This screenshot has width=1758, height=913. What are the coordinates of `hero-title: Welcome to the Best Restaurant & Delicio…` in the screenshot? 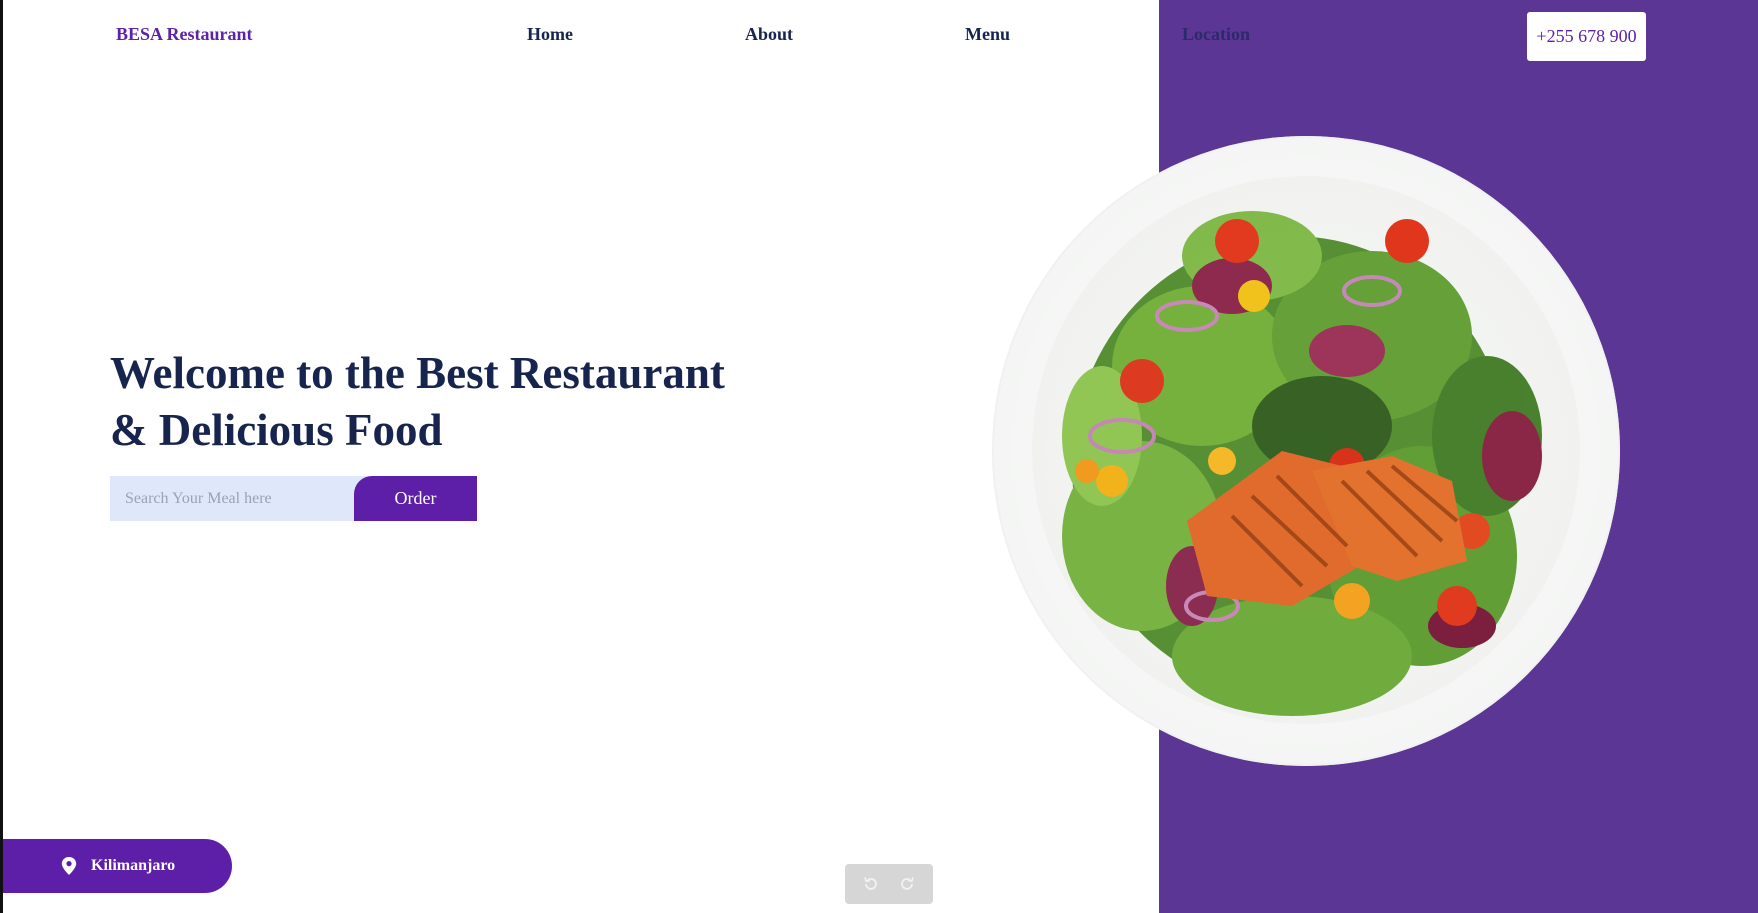 It's located at (460, 402).